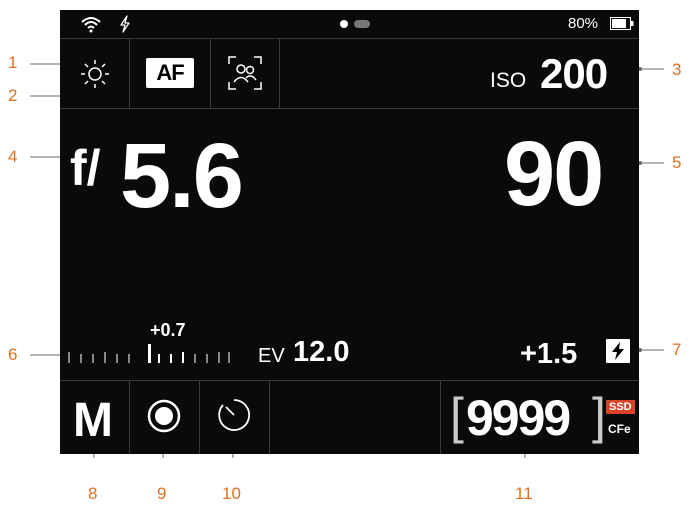  What do you see at coordinates (554, 174) in the screenshot?
I see `shutter-value: 90` at bounding box center [554, 174].